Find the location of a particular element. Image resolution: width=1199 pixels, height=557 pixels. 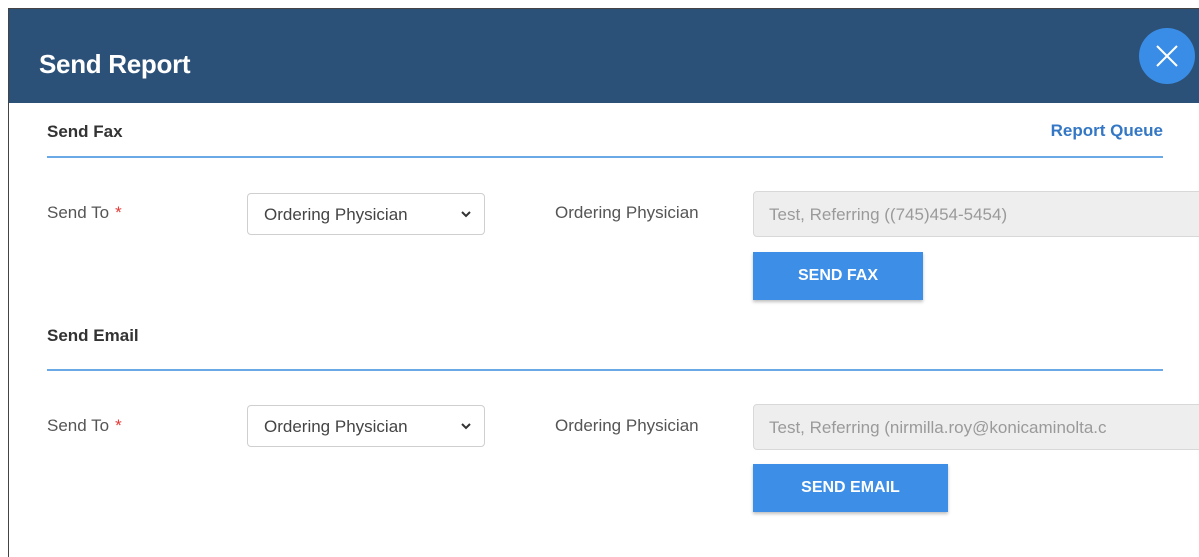

report-queue-link: Report Queue is located at coordinates (1107, 131).